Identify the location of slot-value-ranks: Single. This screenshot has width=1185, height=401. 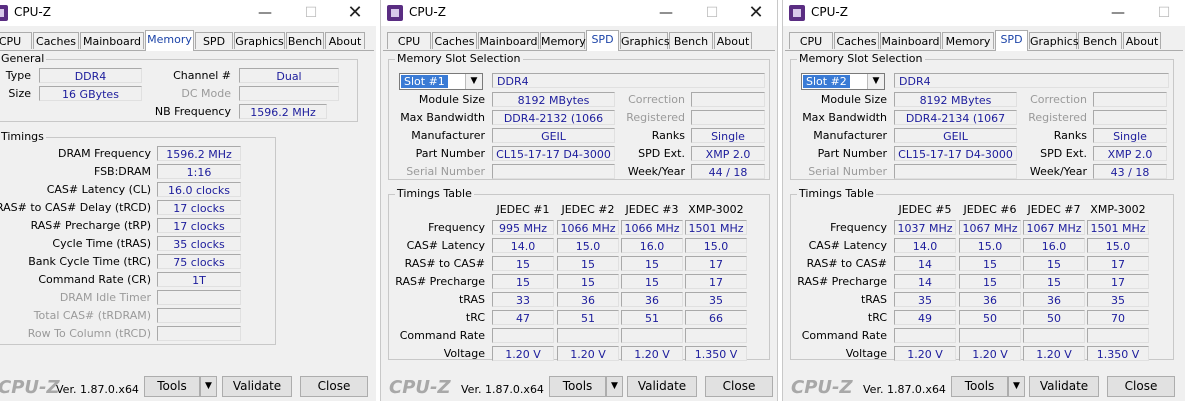
(1130, 135).